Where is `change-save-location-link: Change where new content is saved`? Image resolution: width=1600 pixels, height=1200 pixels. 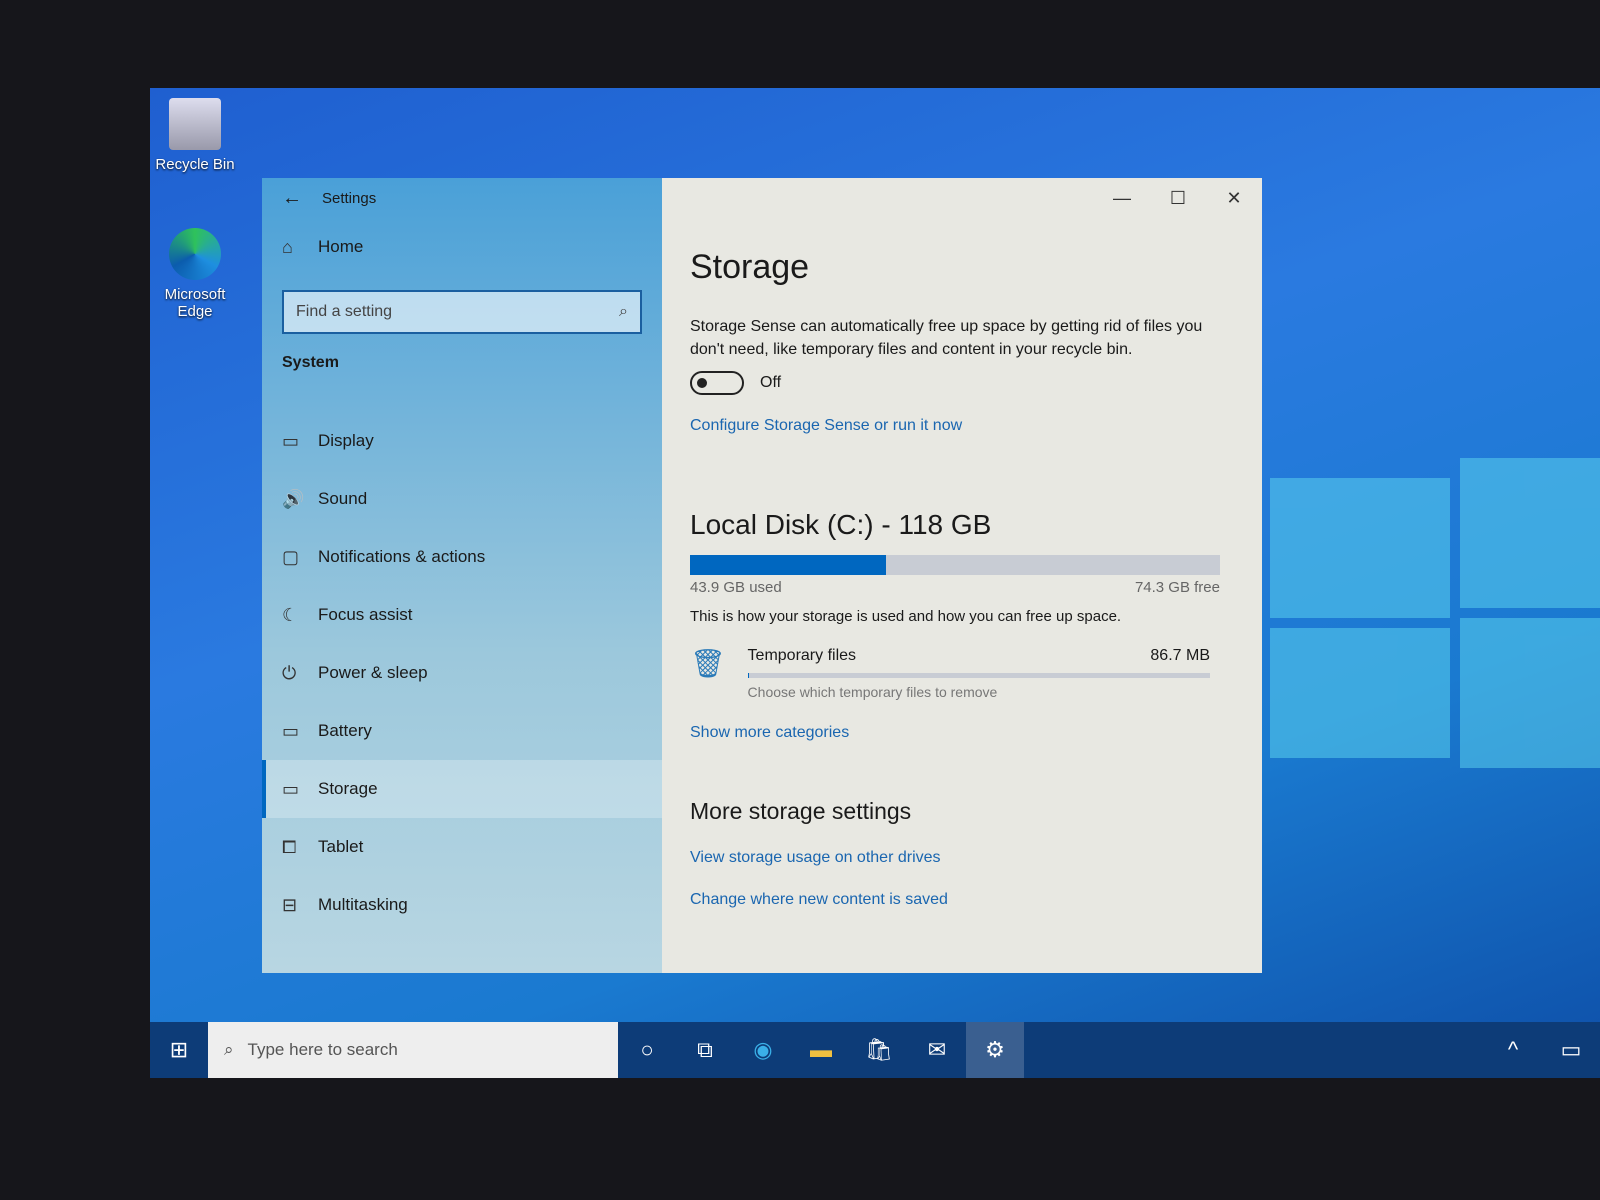 change-save-location-link: Change where new content is saved is located at coordinates (961, 900).